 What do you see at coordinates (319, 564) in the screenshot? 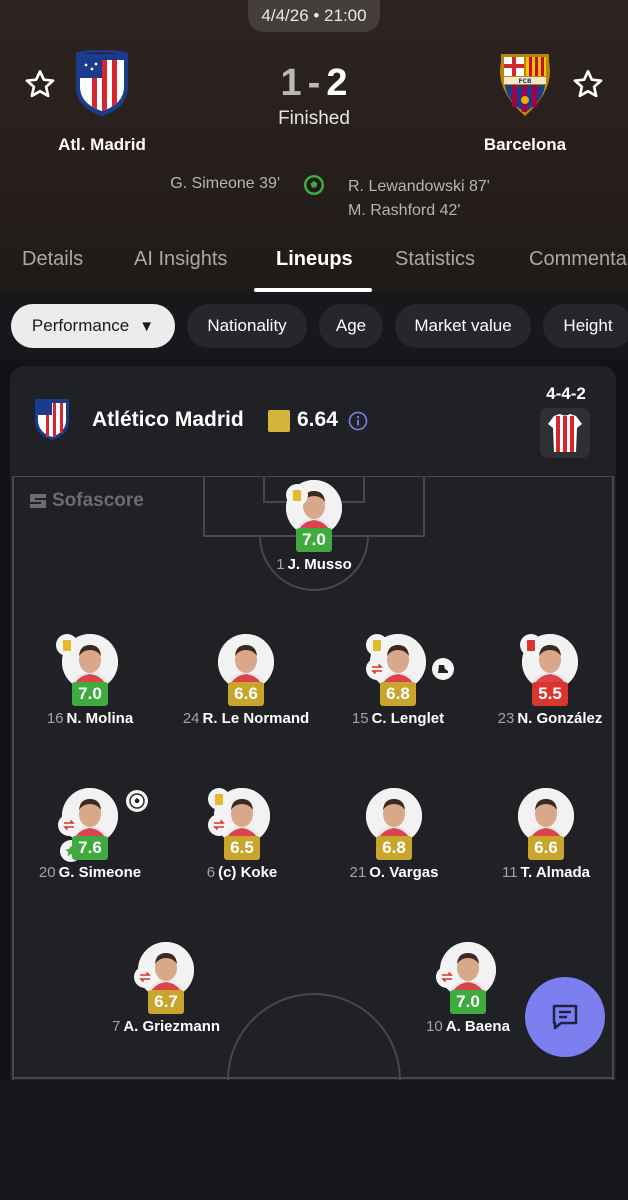
I see `player-name: J. Musso` at bounding box center [319, 564].